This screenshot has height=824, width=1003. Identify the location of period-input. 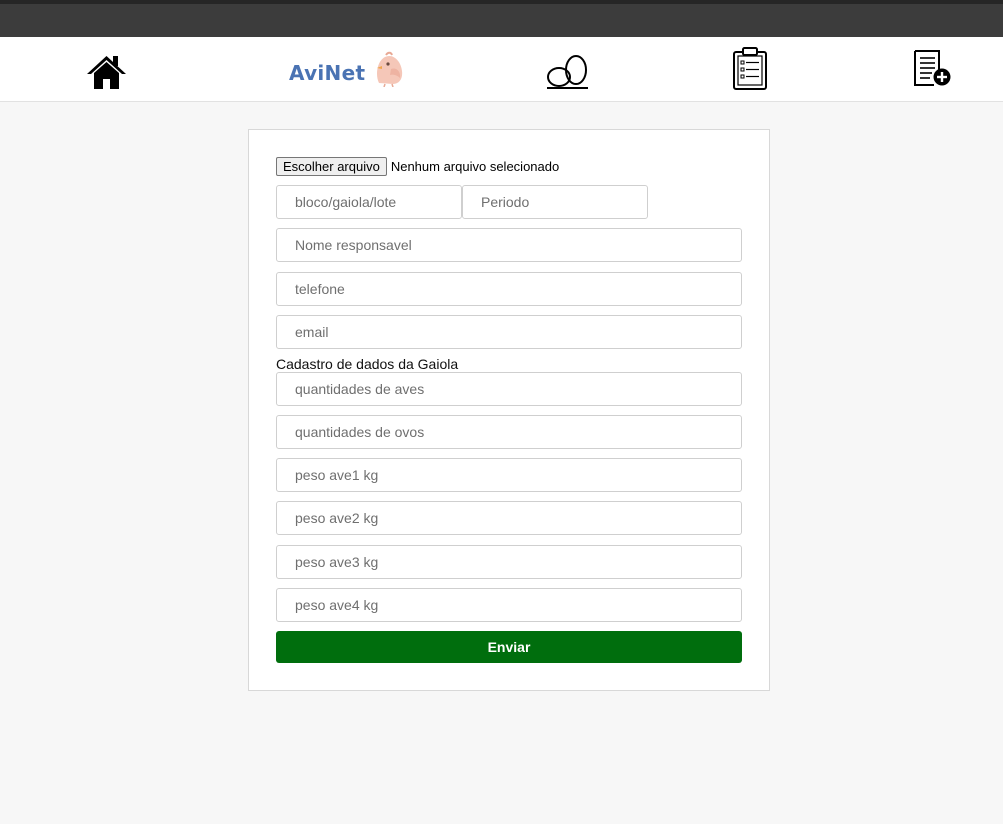
(555, 202).